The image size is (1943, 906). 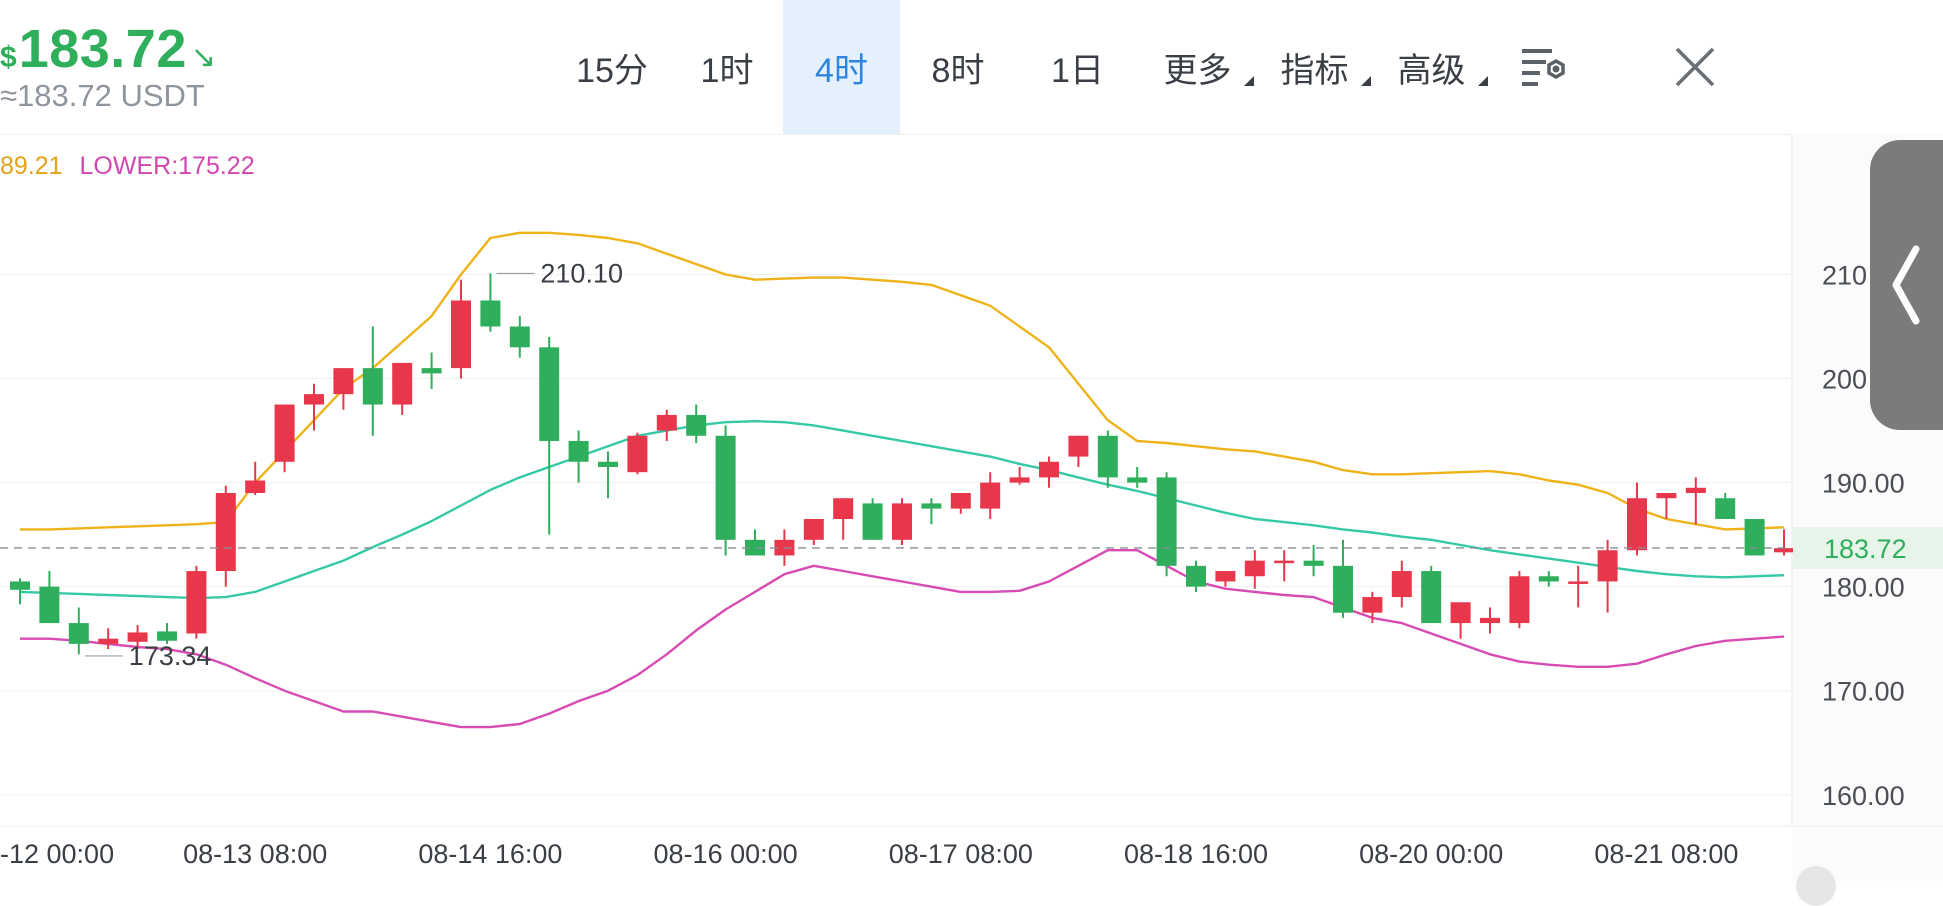 What do you see at coordinates (727, 67) in the screenshot?
I see `tab-1h: 1时` at bounding box center [727, 67].